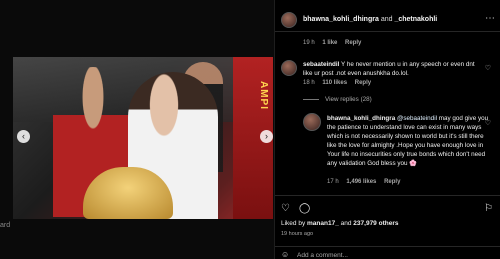 The image size is (500, 259). Describe the element at coordinates (266, 136) in the screenshot. I see `next-image-button: ›` at that location.